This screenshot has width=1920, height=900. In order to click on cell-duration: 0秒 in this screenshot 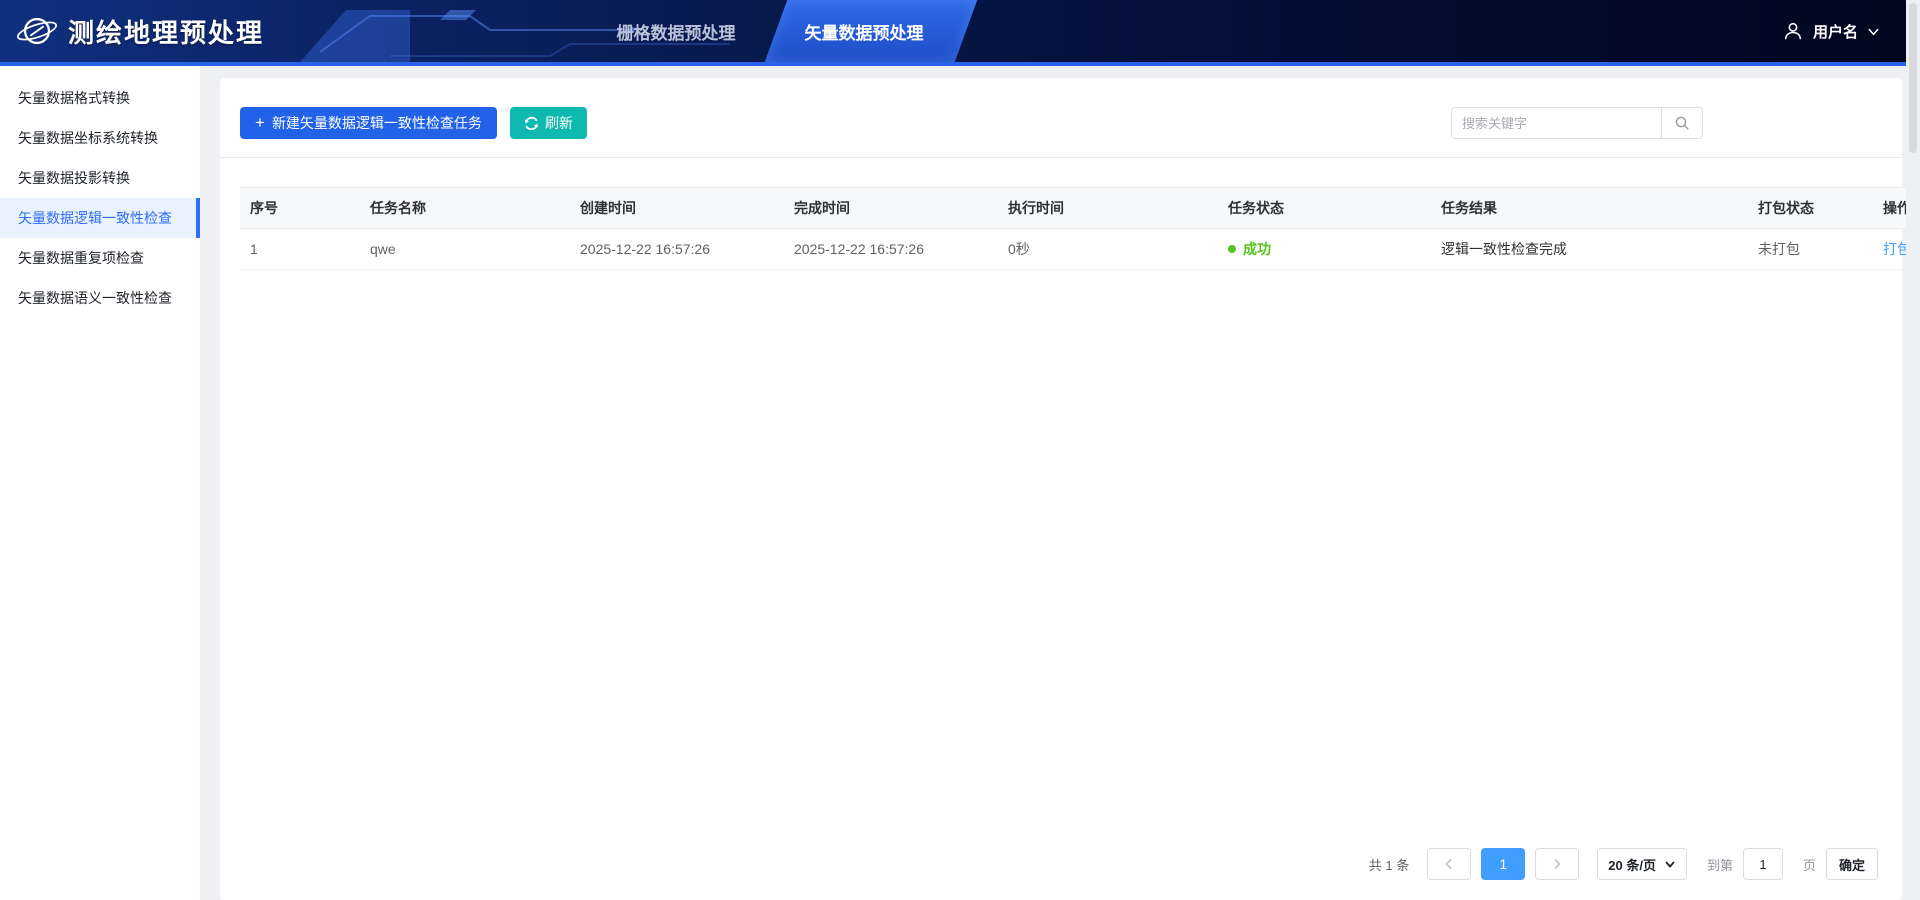, I will do `click(1108, 249)`.